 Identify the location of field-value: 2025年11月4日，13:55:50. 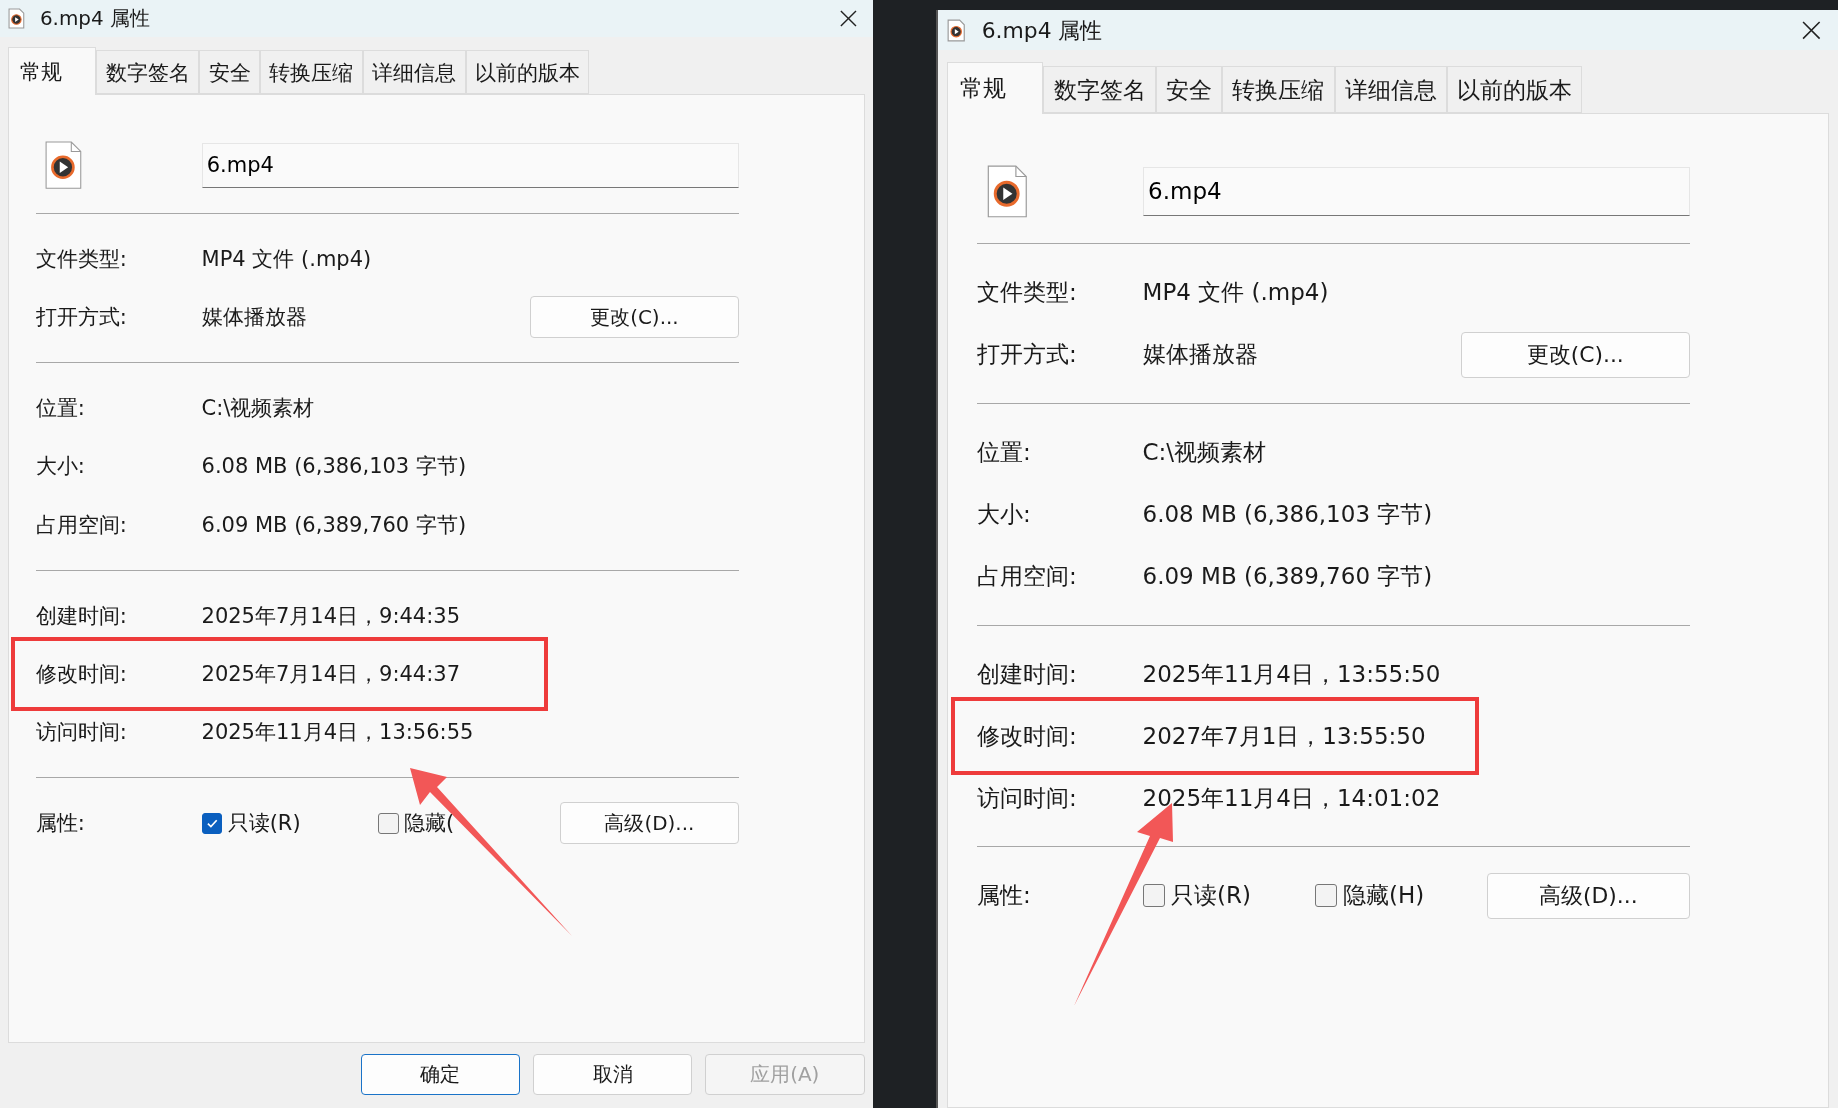
(1292, 674).